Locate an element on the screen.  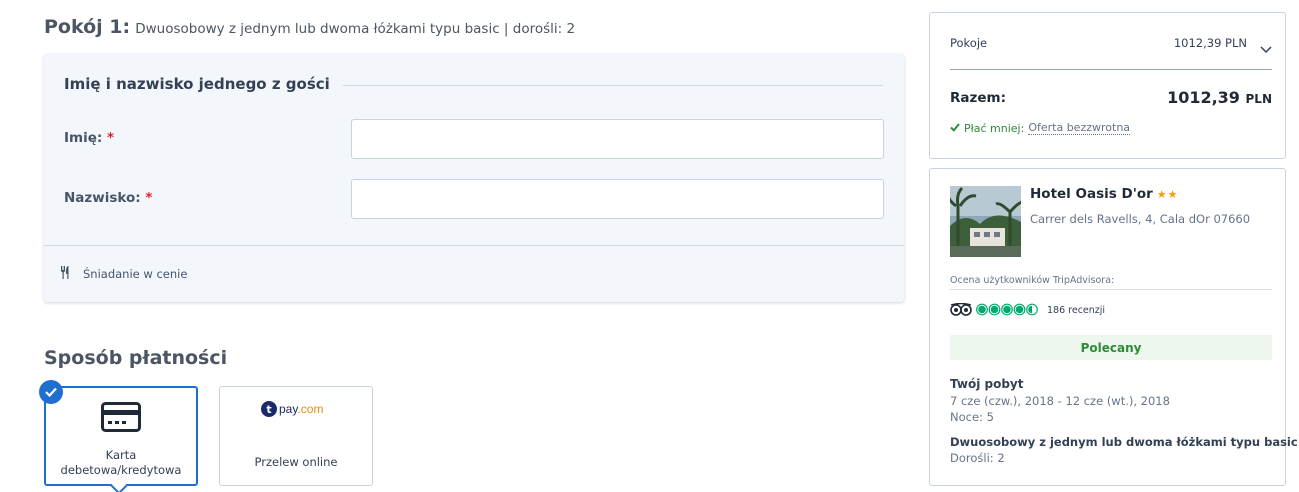
hotel-stars: ★★ is located at coordinates (1167, 194).